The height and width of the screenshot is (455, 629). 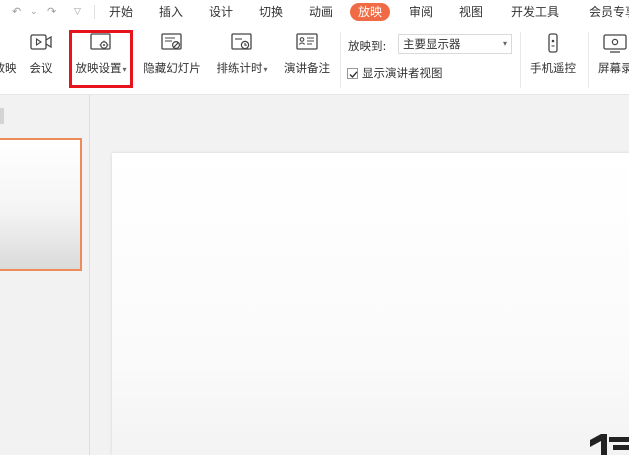 I want to click on tab-insert: 插入, so click(x=171, y=12).